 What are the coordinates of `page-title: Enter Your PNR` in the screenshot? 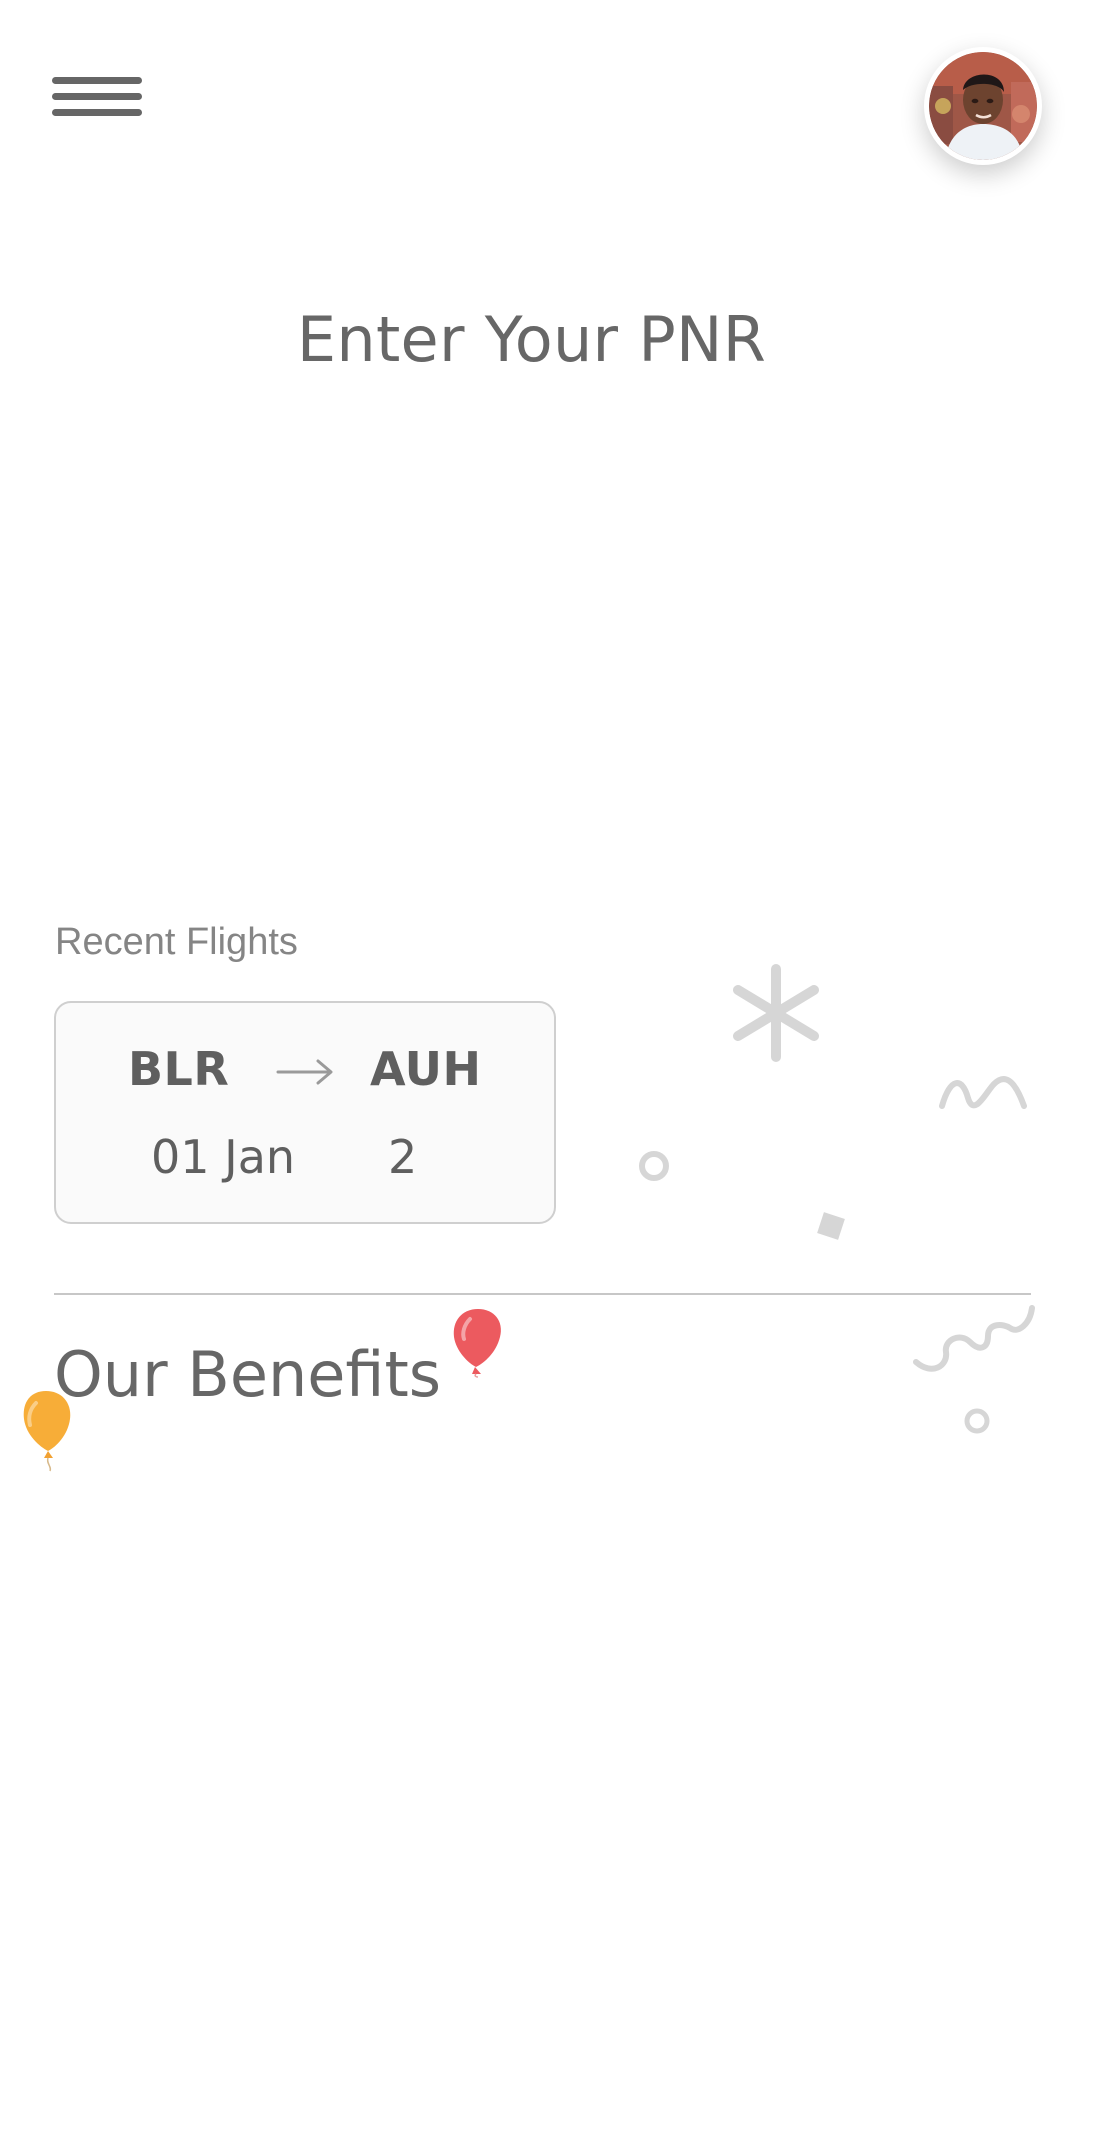 It's located at (531, 339).